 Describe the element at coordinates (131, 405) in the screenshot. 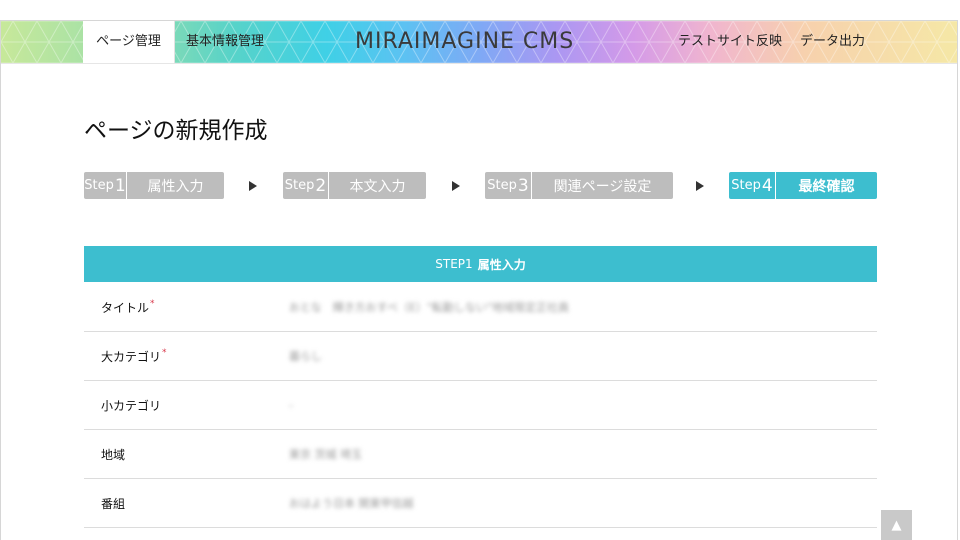

I see `field-label-text: 小カテゴリ` at that location.